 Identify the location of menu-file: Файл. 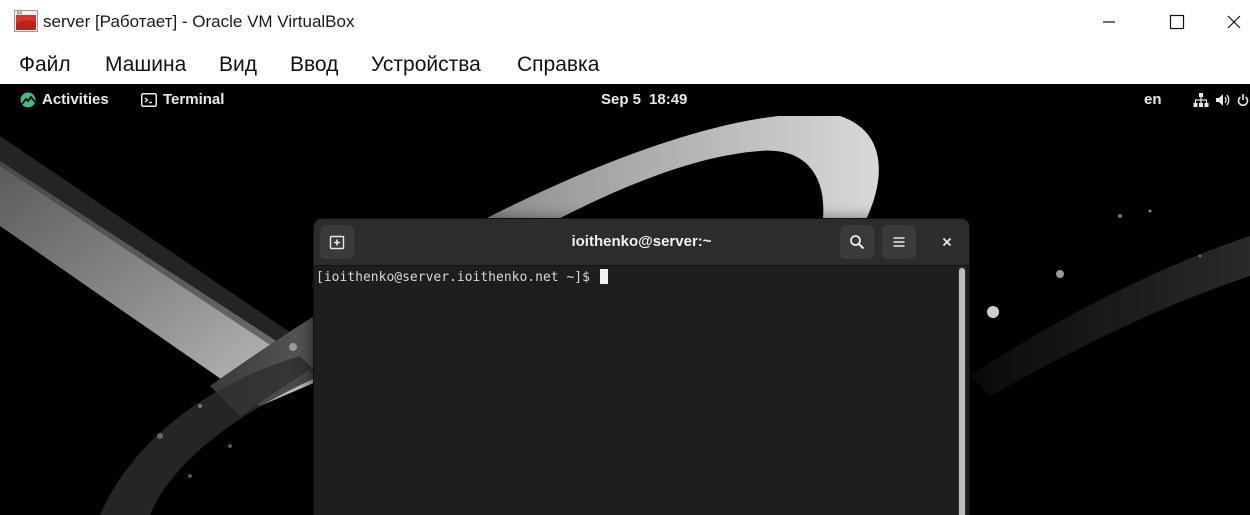
(45, 65).